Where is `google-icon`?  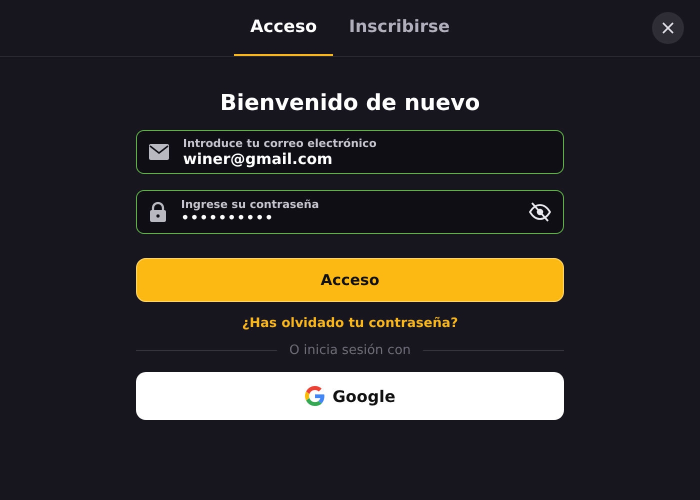 google-icon is located at coordinates (314, 396).